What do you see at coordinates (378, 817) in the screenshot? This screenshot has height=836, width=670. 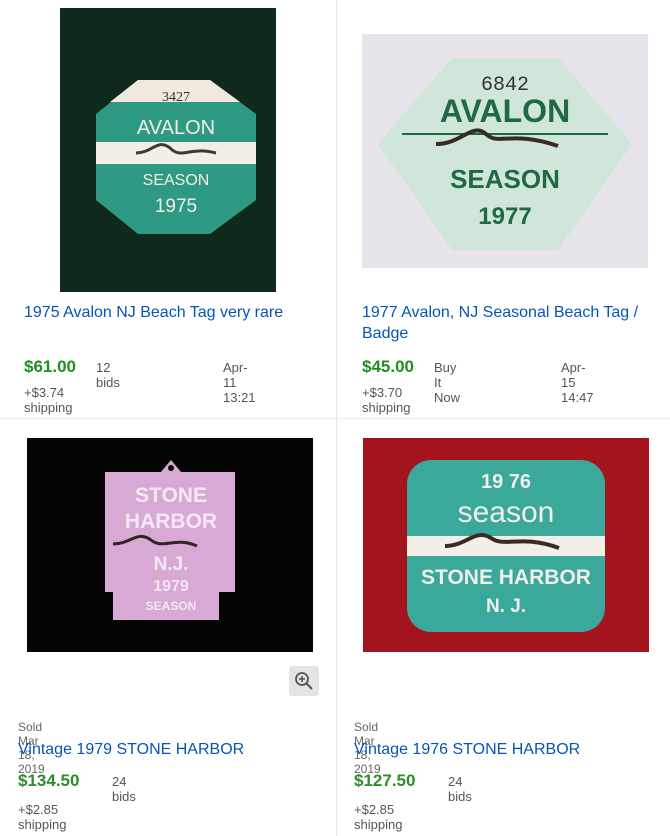 I see `shipping-cost-4: +$2.85 shipping` at bounding box center [378, 817].